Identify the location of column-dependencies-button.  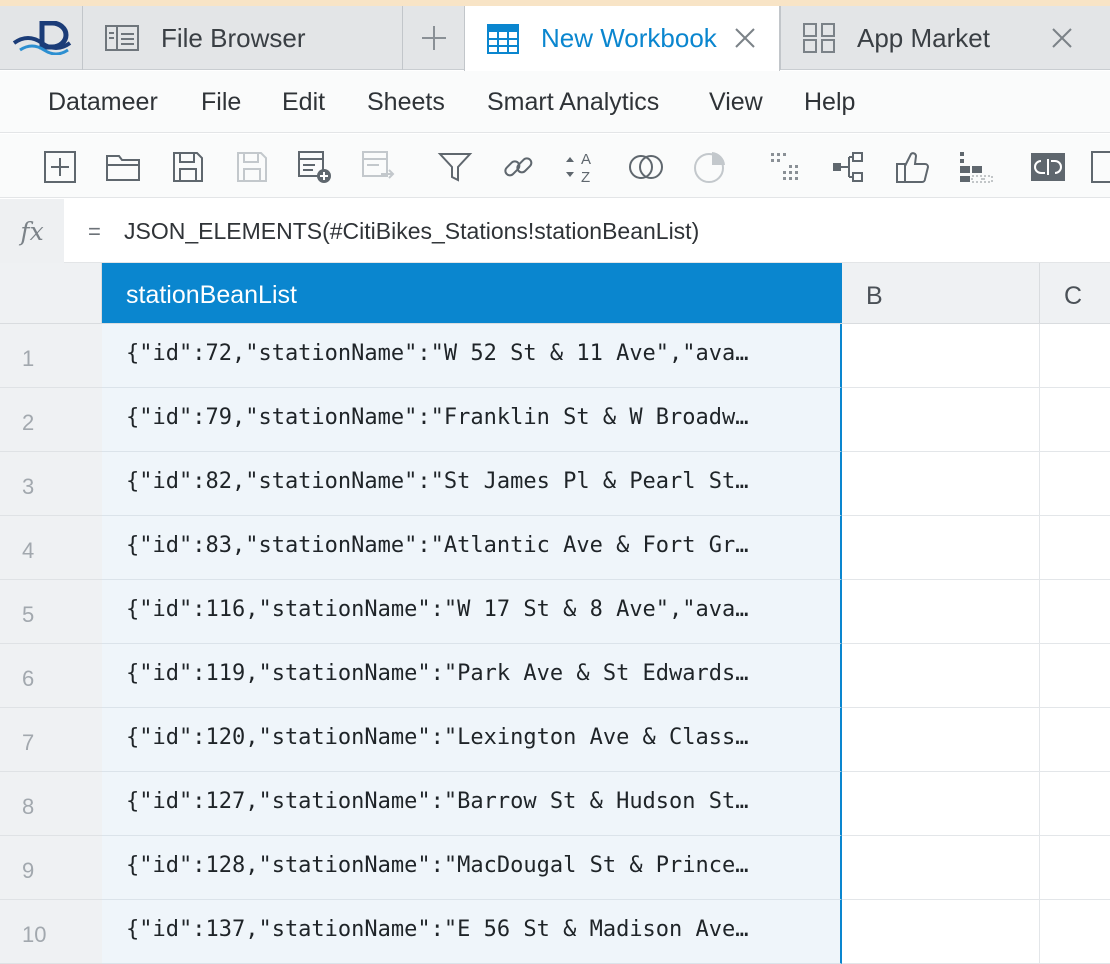
(976, 167).